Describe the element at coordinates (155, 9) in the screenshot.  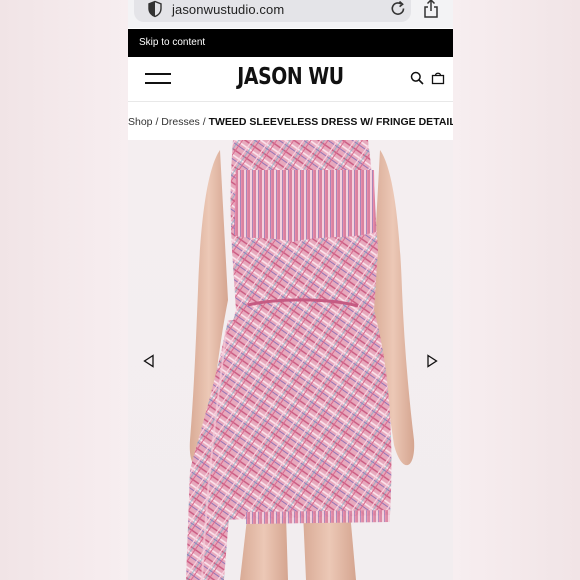
I see `shield-icon` at that location.